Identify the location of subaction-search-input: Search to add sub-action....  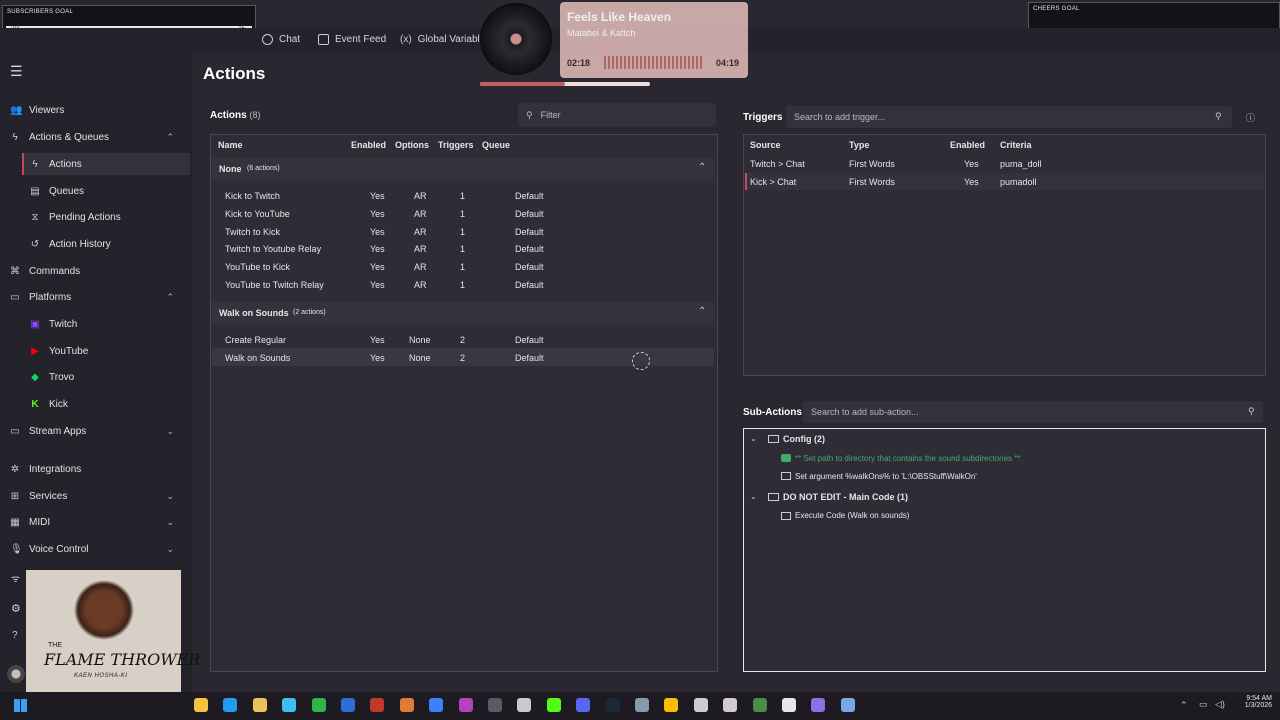
(1033, 412).